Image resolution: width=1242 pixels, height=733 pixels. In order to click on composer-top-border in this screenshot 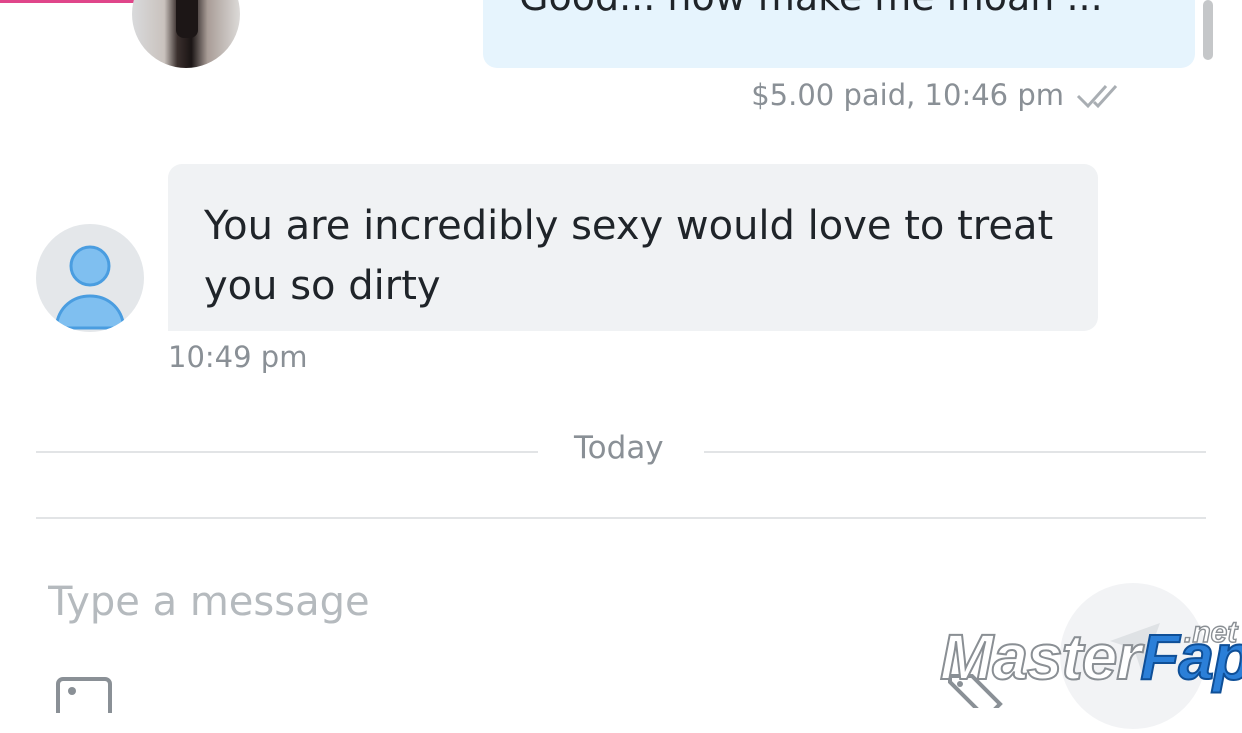, I will do `click(621, 518)`.